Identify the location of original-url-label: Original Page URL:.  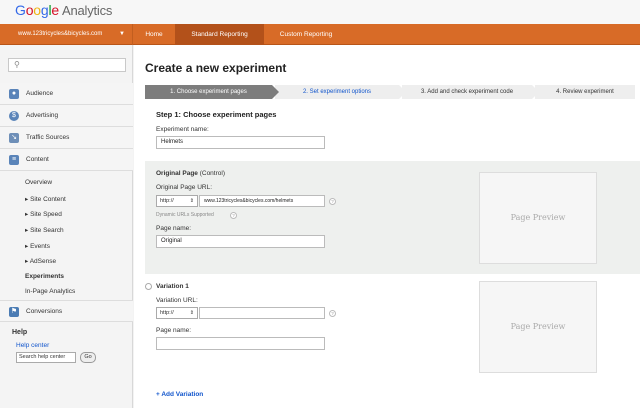
(184, 187).